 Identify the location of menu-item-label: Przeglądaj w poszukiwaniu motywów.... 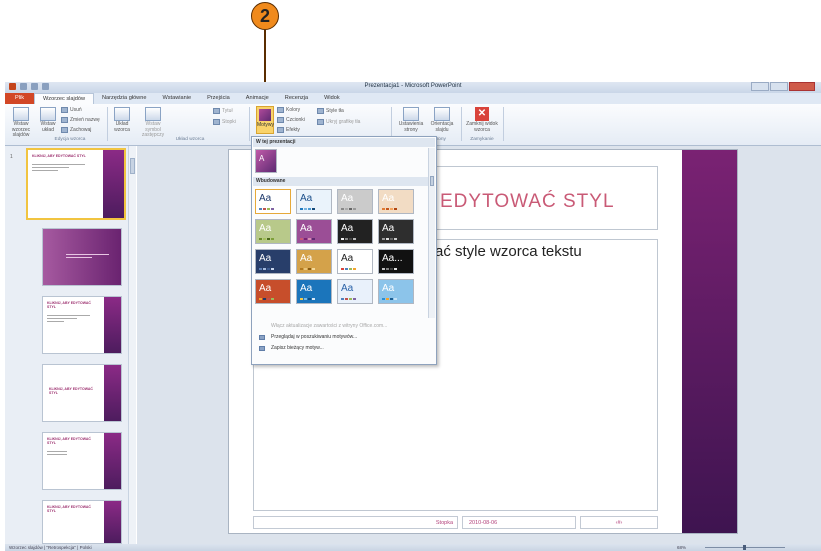
(314, 337).